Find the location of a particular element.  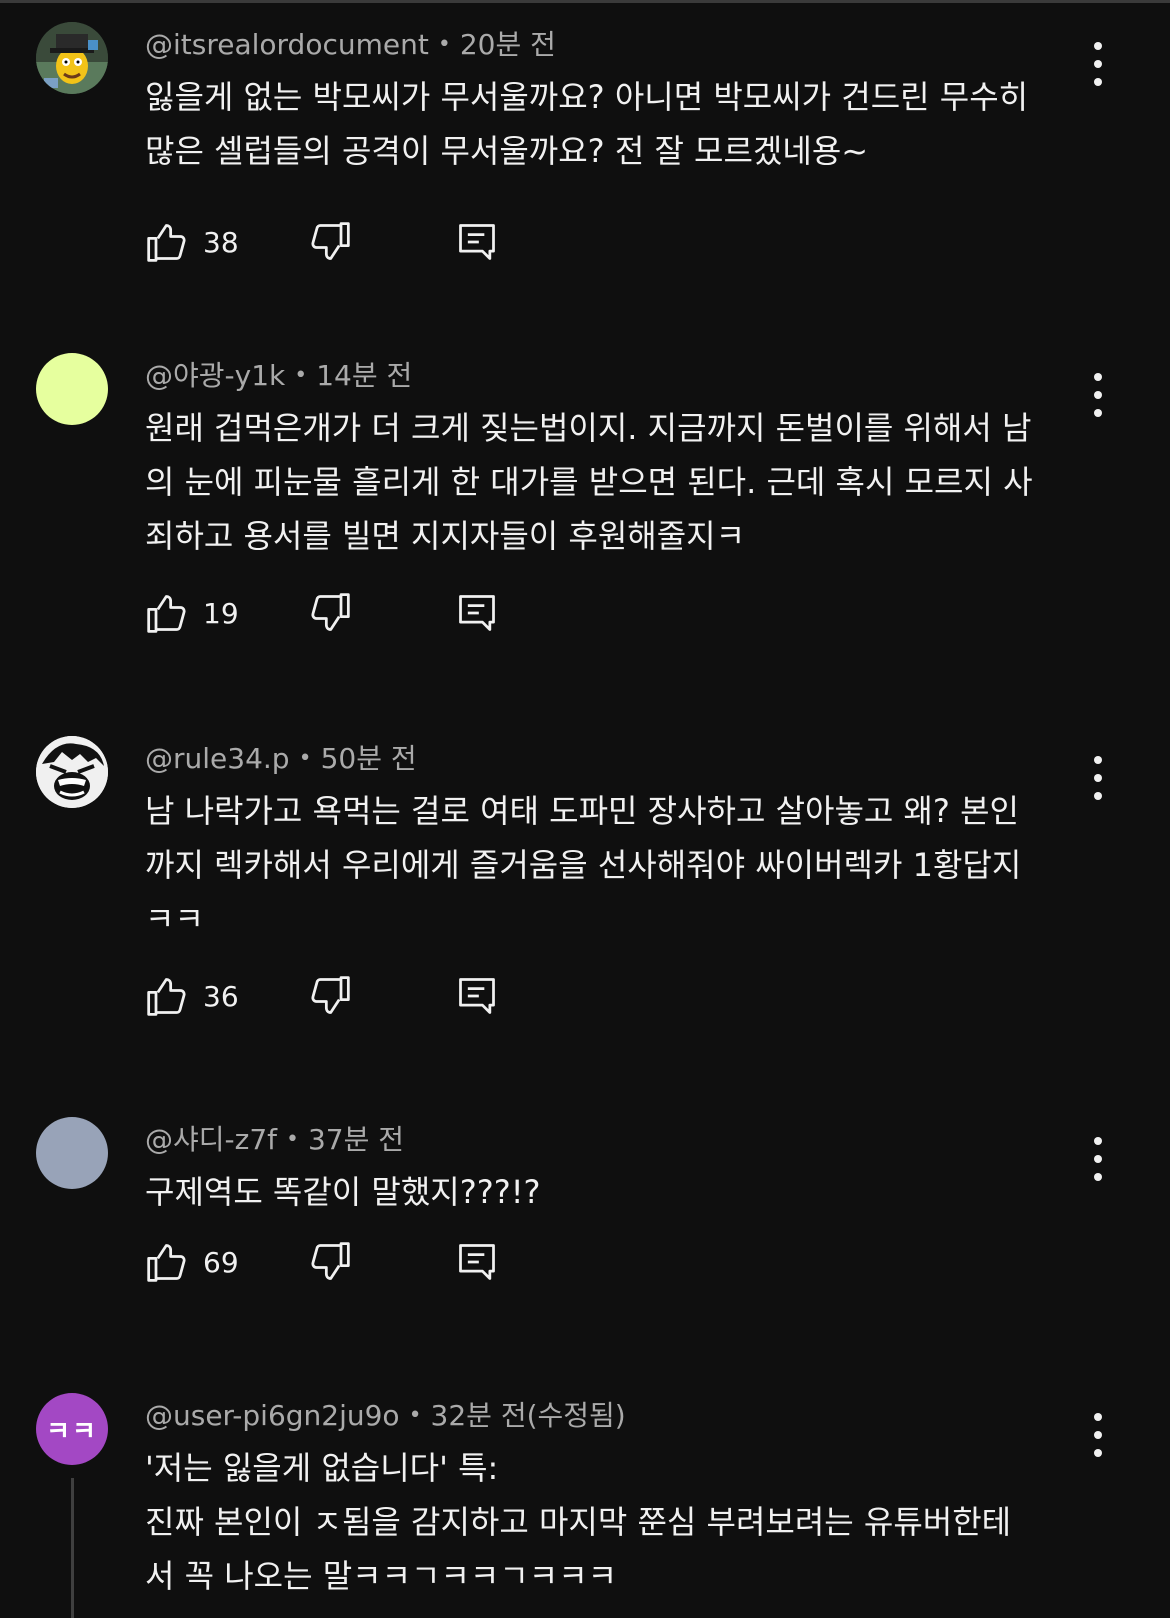

comment-meta: @샤디-z7f • 37분 전 is located at coordinates (274, 1141).